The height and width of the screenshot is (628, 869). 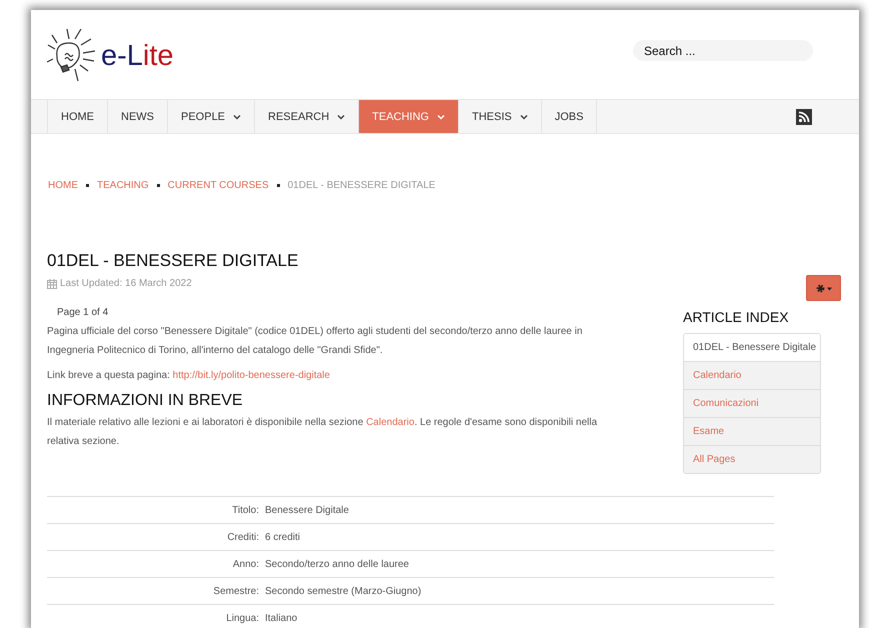 I want to click on article-title: 01DEL - BENESSERE DIGITALE, so click(x=173, y=261).